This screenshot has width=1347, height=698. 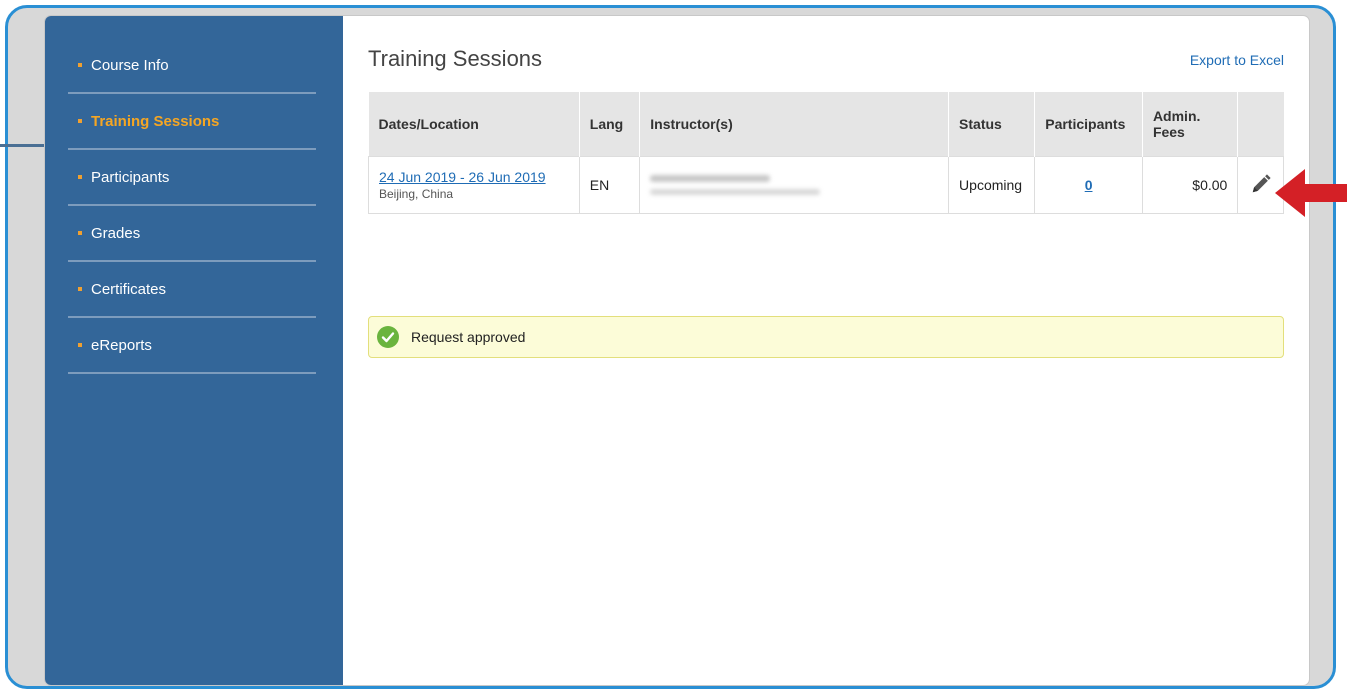 I want to click on column-header-participants: Participants, so click(x=1088, y=124).